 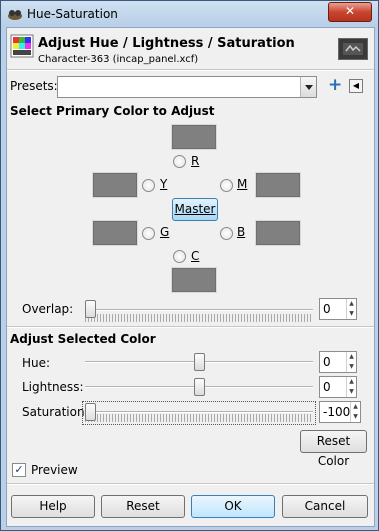 What do you see at coordinates (199, 418) in the screenshot?
I see `saturation-slider-ticks` at bounding box center [199, 418].